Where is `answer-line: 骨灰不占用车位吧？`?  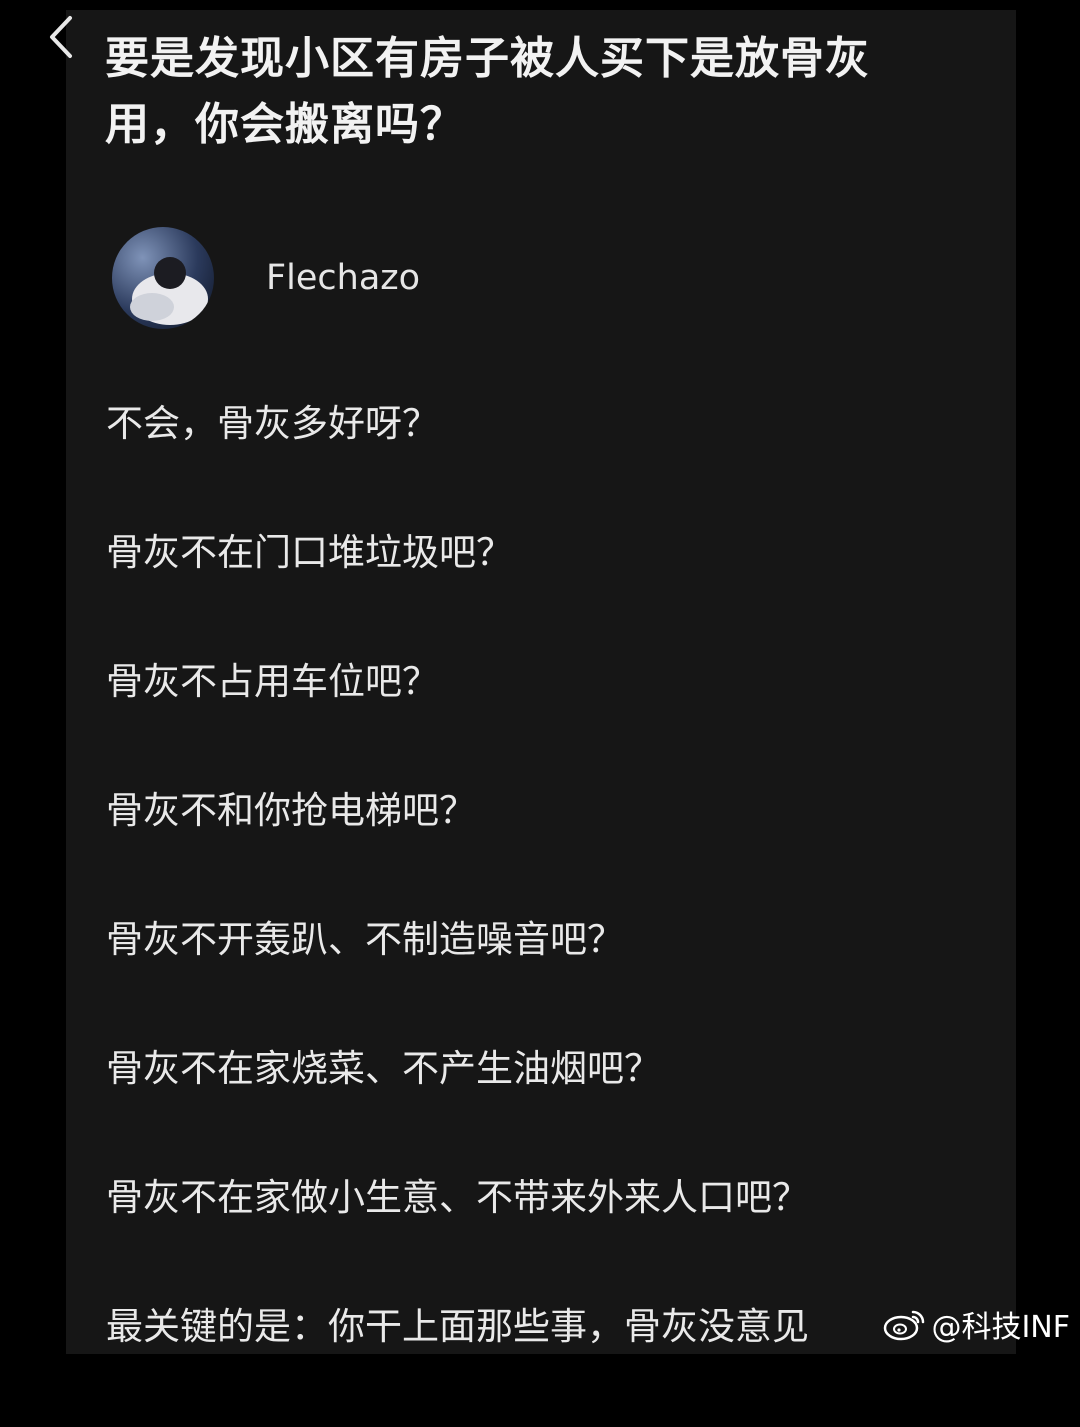 answer-line: 骨灰不占用车位吧？ is located at coordinates (272, 681).